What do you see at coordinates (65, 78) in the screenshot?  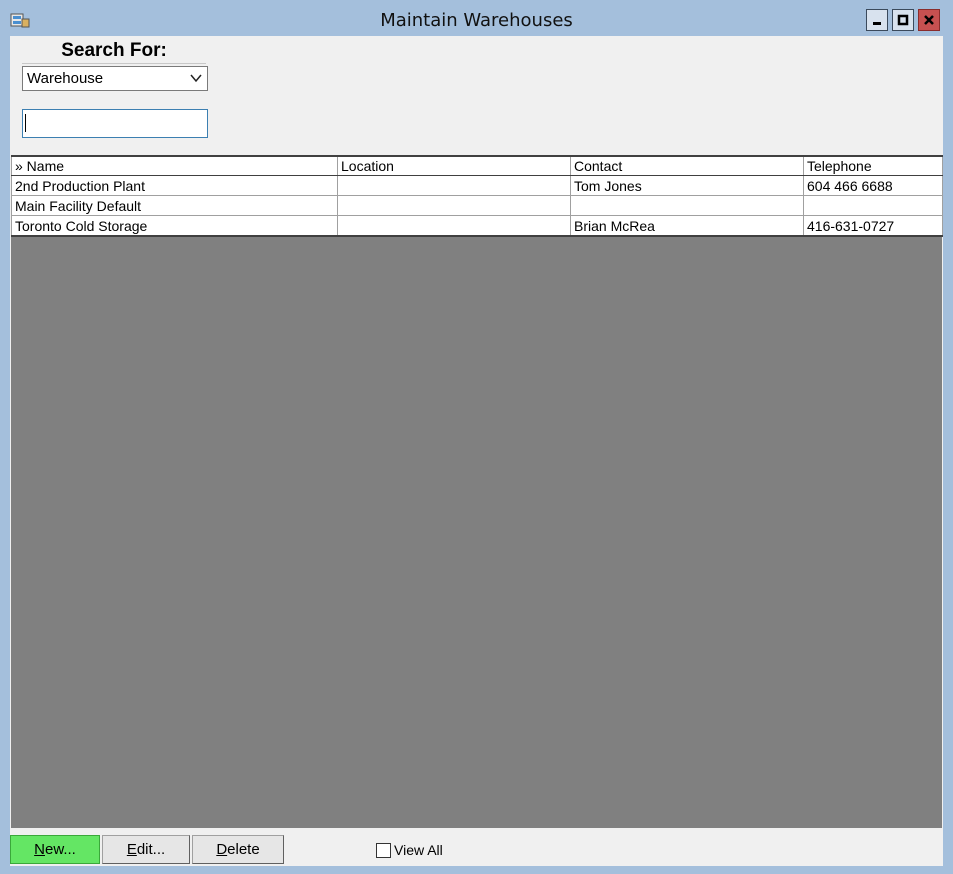 I see `search-field-value: Warehouse` at bounding box center [65, 78].